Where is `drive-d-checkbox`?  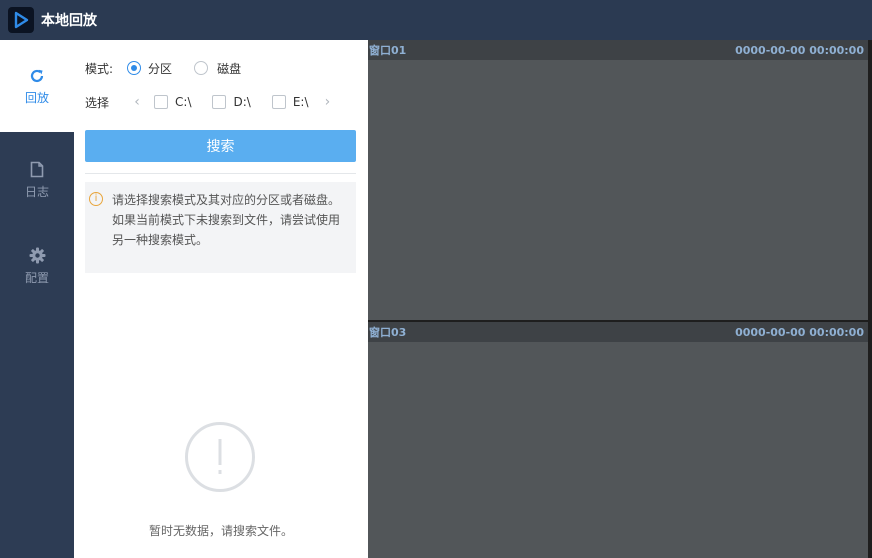 drive-d-checkbox is located at coordinates (219, 102).